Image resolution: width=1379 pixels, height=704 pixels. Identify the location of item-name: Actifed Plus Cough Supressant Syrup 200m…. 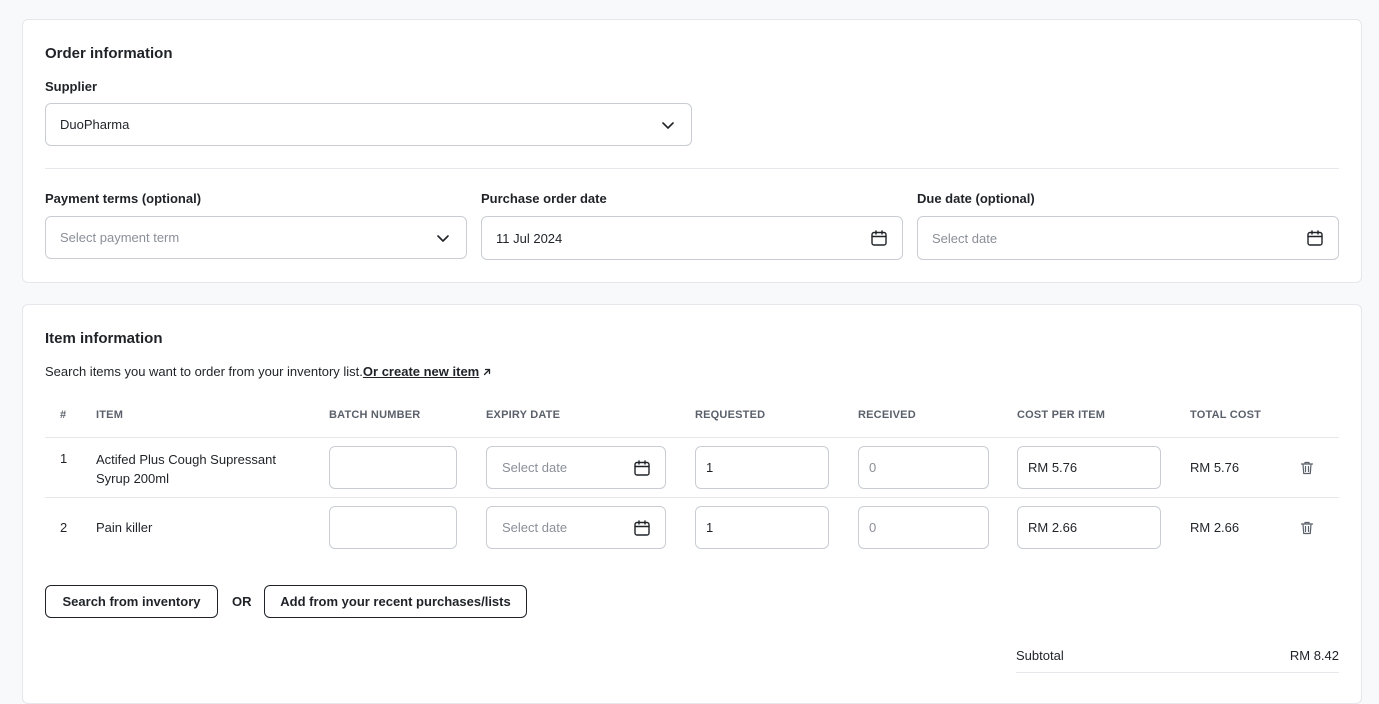
(186, 469).